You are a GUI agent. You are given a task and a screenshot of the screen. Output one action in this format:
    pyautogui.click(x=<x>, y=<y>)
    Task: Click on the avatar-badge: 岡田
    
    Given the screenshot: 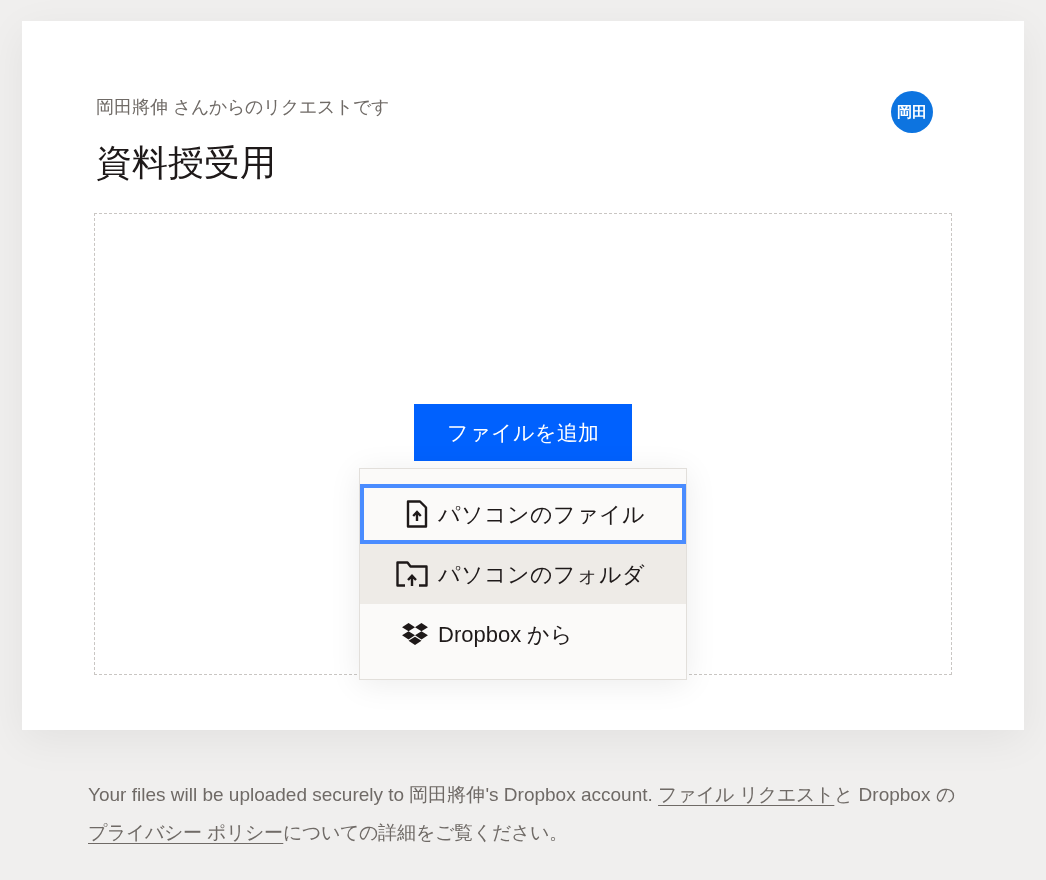 What is the action you would take?
    pyautogui.click(x=912, y=112)
    